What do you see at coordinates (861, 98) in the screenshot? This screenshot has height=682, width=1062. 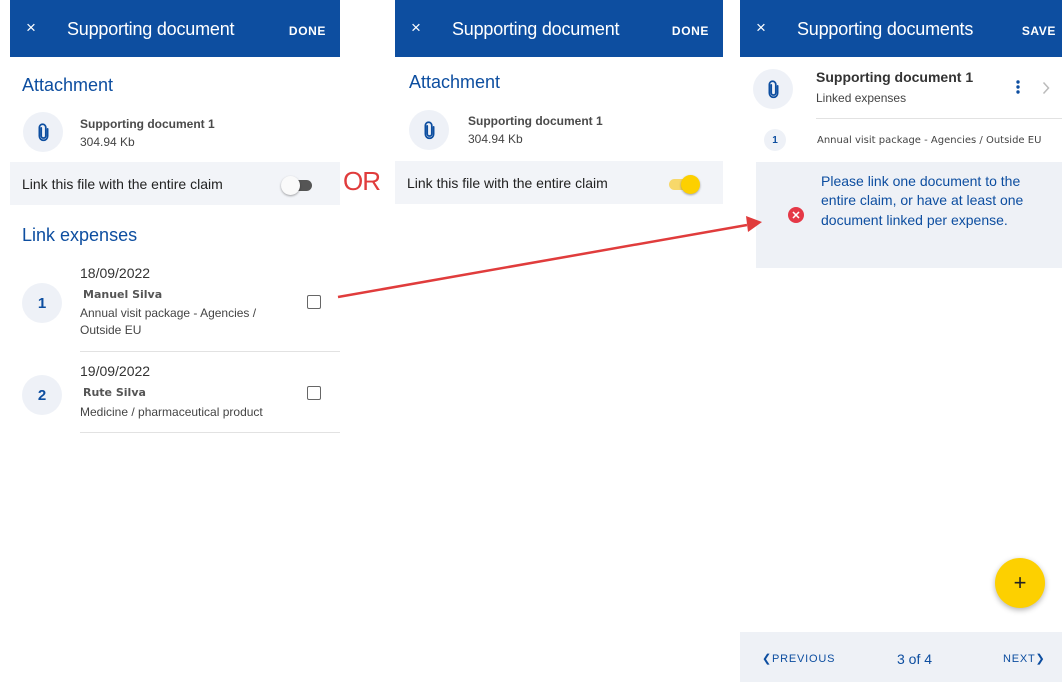 I see `document-subtitle: Linked expenses` at bounding box center [861, 98].